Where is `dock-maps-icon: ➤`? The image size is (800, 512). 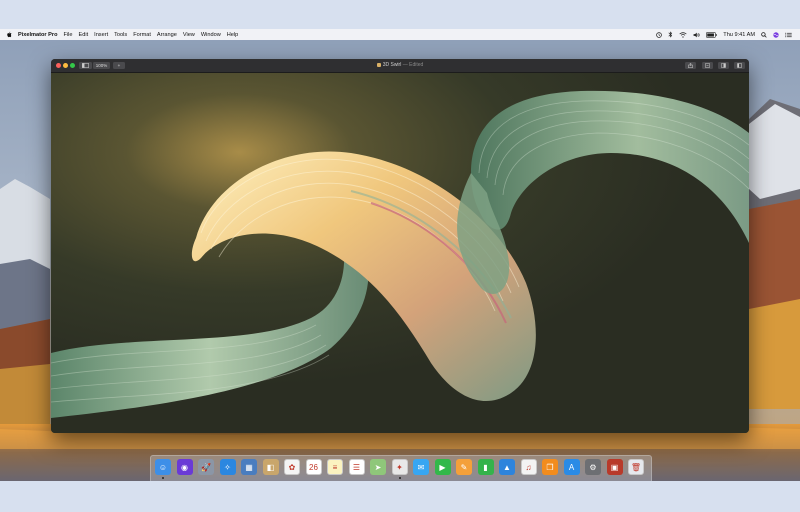 dock-maps-icon: ➤ is located at coordinates (378, 467).